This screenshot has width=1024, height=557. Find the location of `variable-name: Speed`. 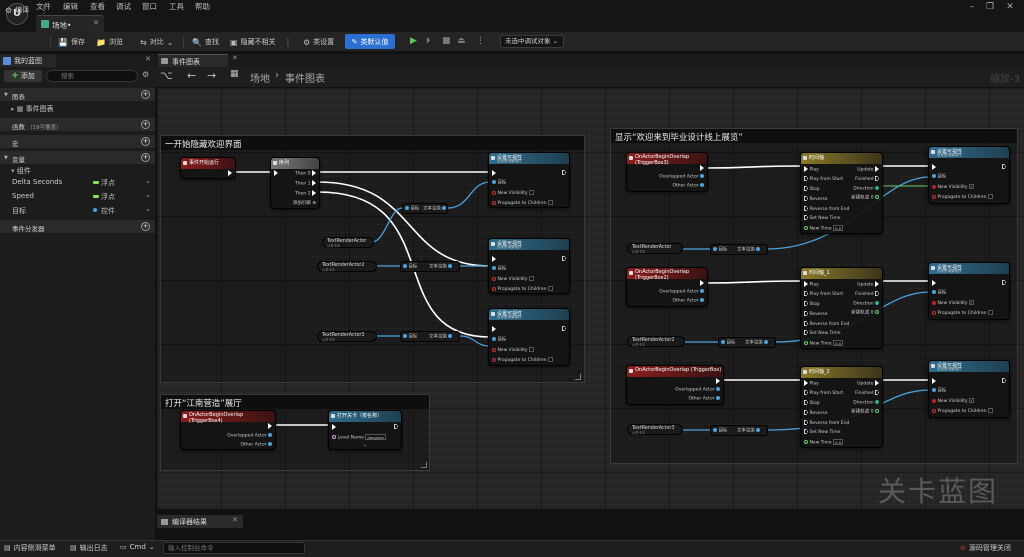

variable-name: Speed is located at coordinates (23, 196).